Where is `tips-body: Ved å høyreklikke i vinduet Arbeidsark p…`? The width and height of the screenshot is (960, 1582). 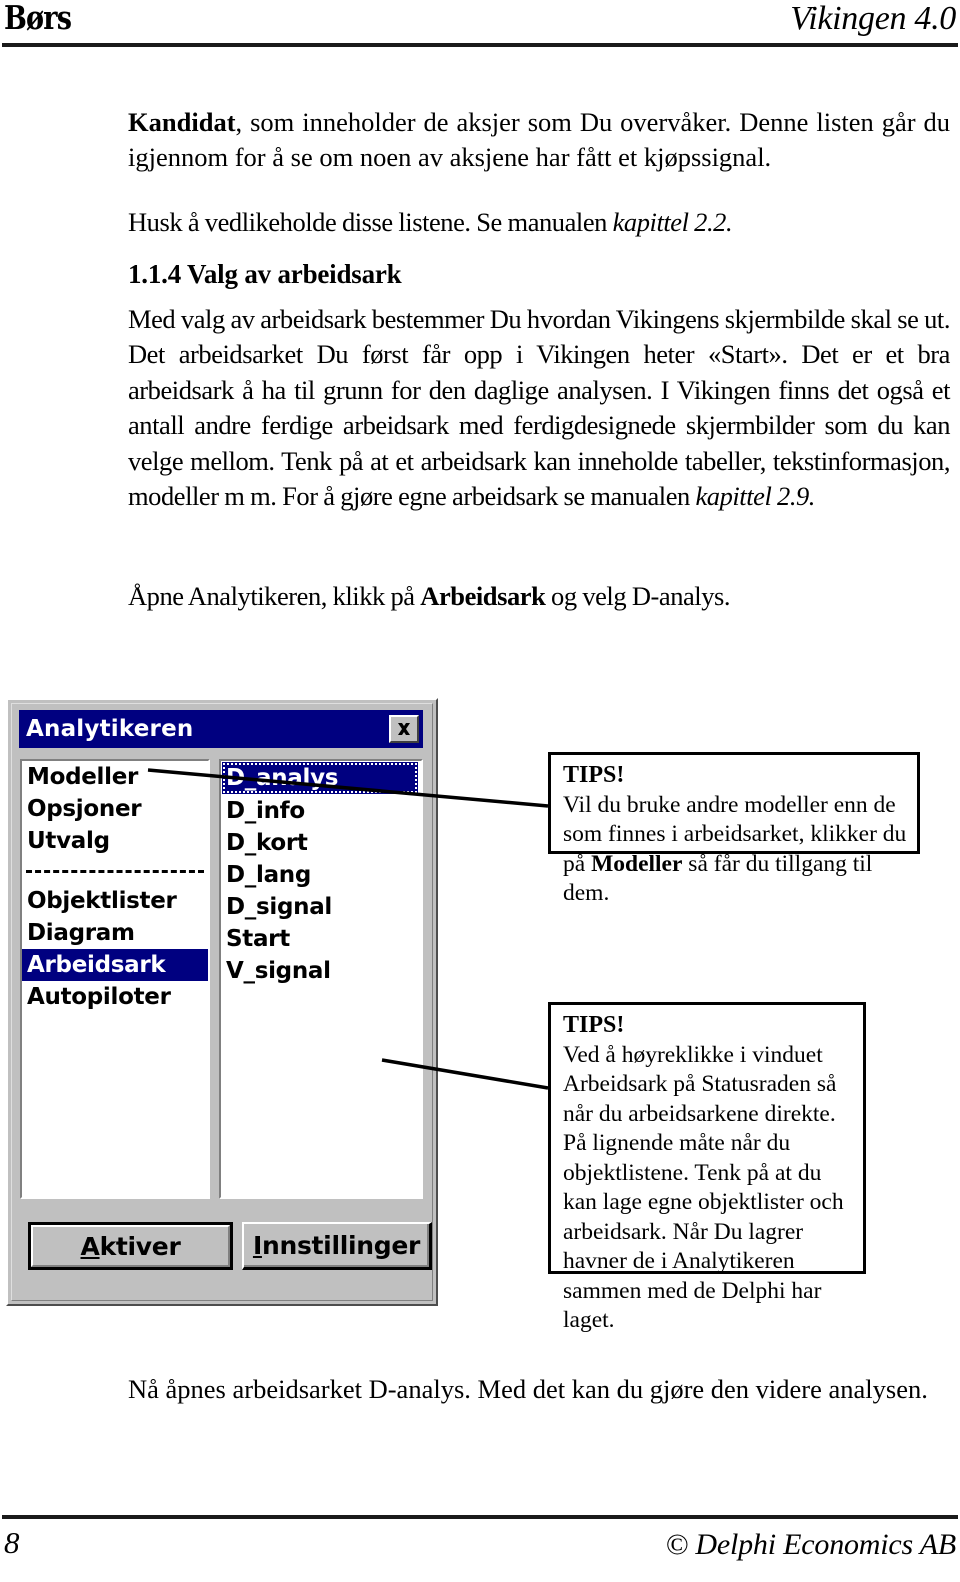
tips-body: Ved å høyreklikke i vinduet Arbeidsark p… is located at coordinates (703, 1187).